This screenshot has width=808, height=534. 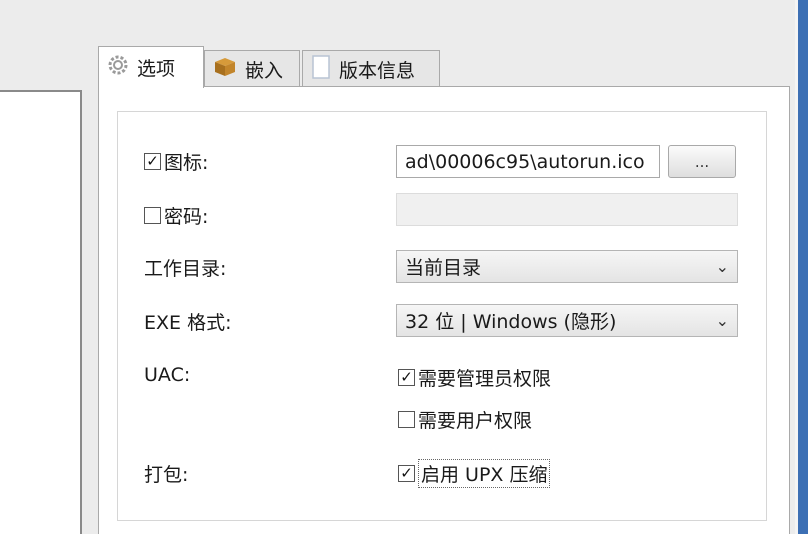 I want to click on icon-checkbox: ✓, so click(x=152, y=161).